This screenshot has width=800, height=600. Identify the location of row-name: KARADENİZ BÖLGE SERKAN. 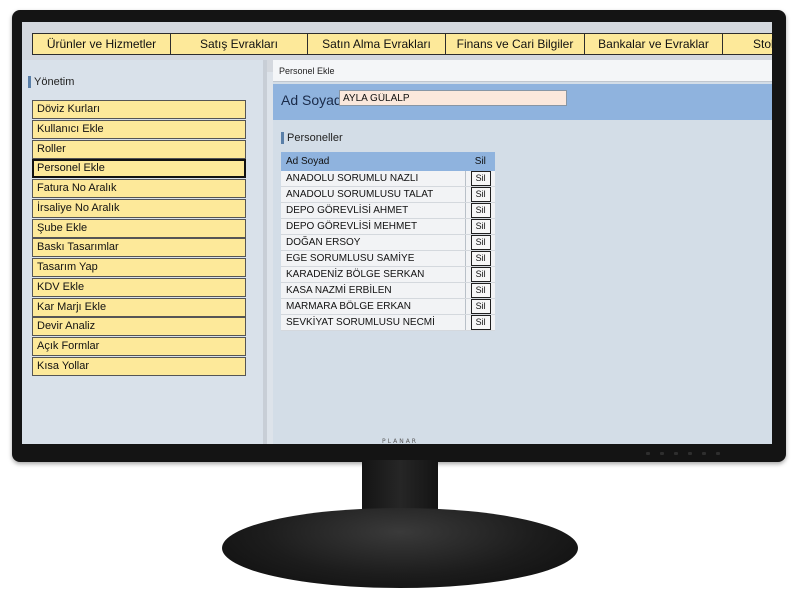
(373, 274).